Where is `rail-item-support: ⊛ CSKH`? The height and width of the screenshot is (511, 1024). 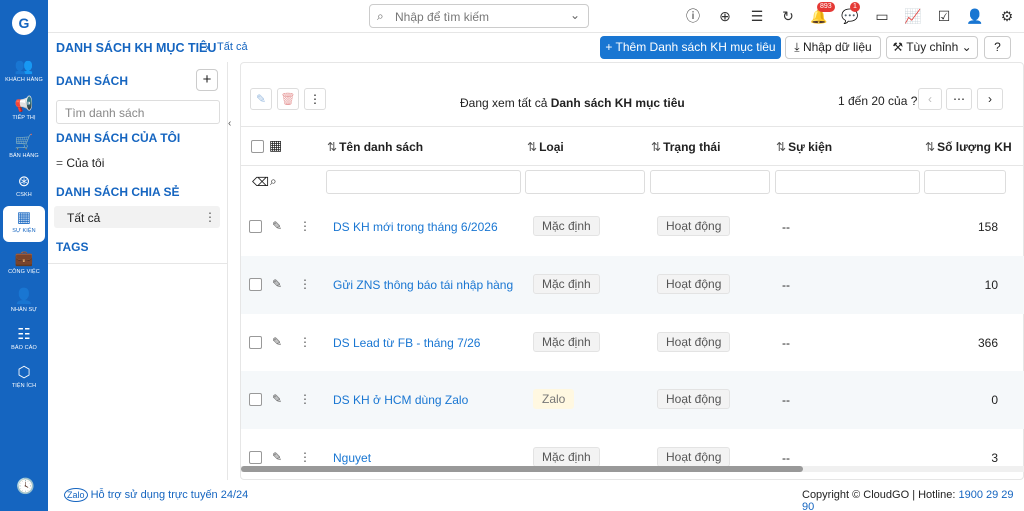
rail-item-support: ⊛ CSKH is located at coordinates (24, 188).